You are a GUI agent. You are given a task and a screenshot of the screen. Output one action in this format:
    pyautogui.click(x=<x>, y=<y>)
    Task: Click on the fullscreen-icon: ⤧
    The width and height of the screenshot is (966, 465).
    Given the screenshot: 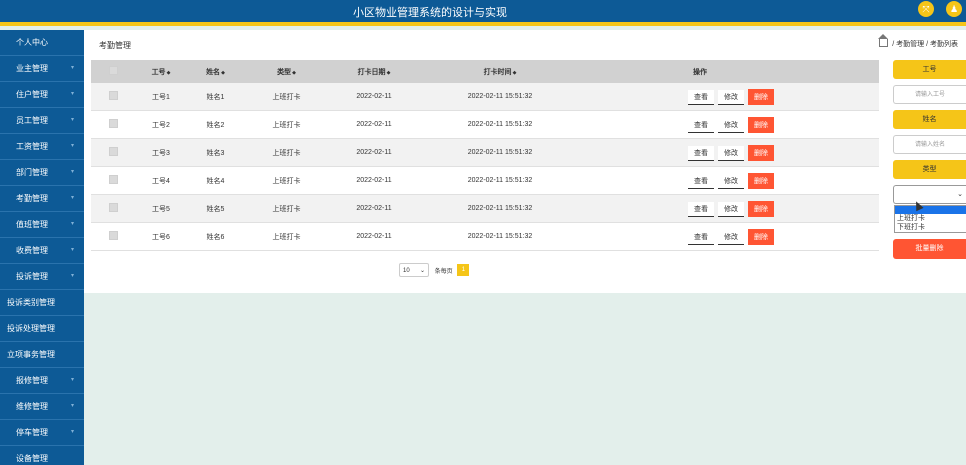 What is the action you would take?
    pyautogui.click(x=926, y=9)
    